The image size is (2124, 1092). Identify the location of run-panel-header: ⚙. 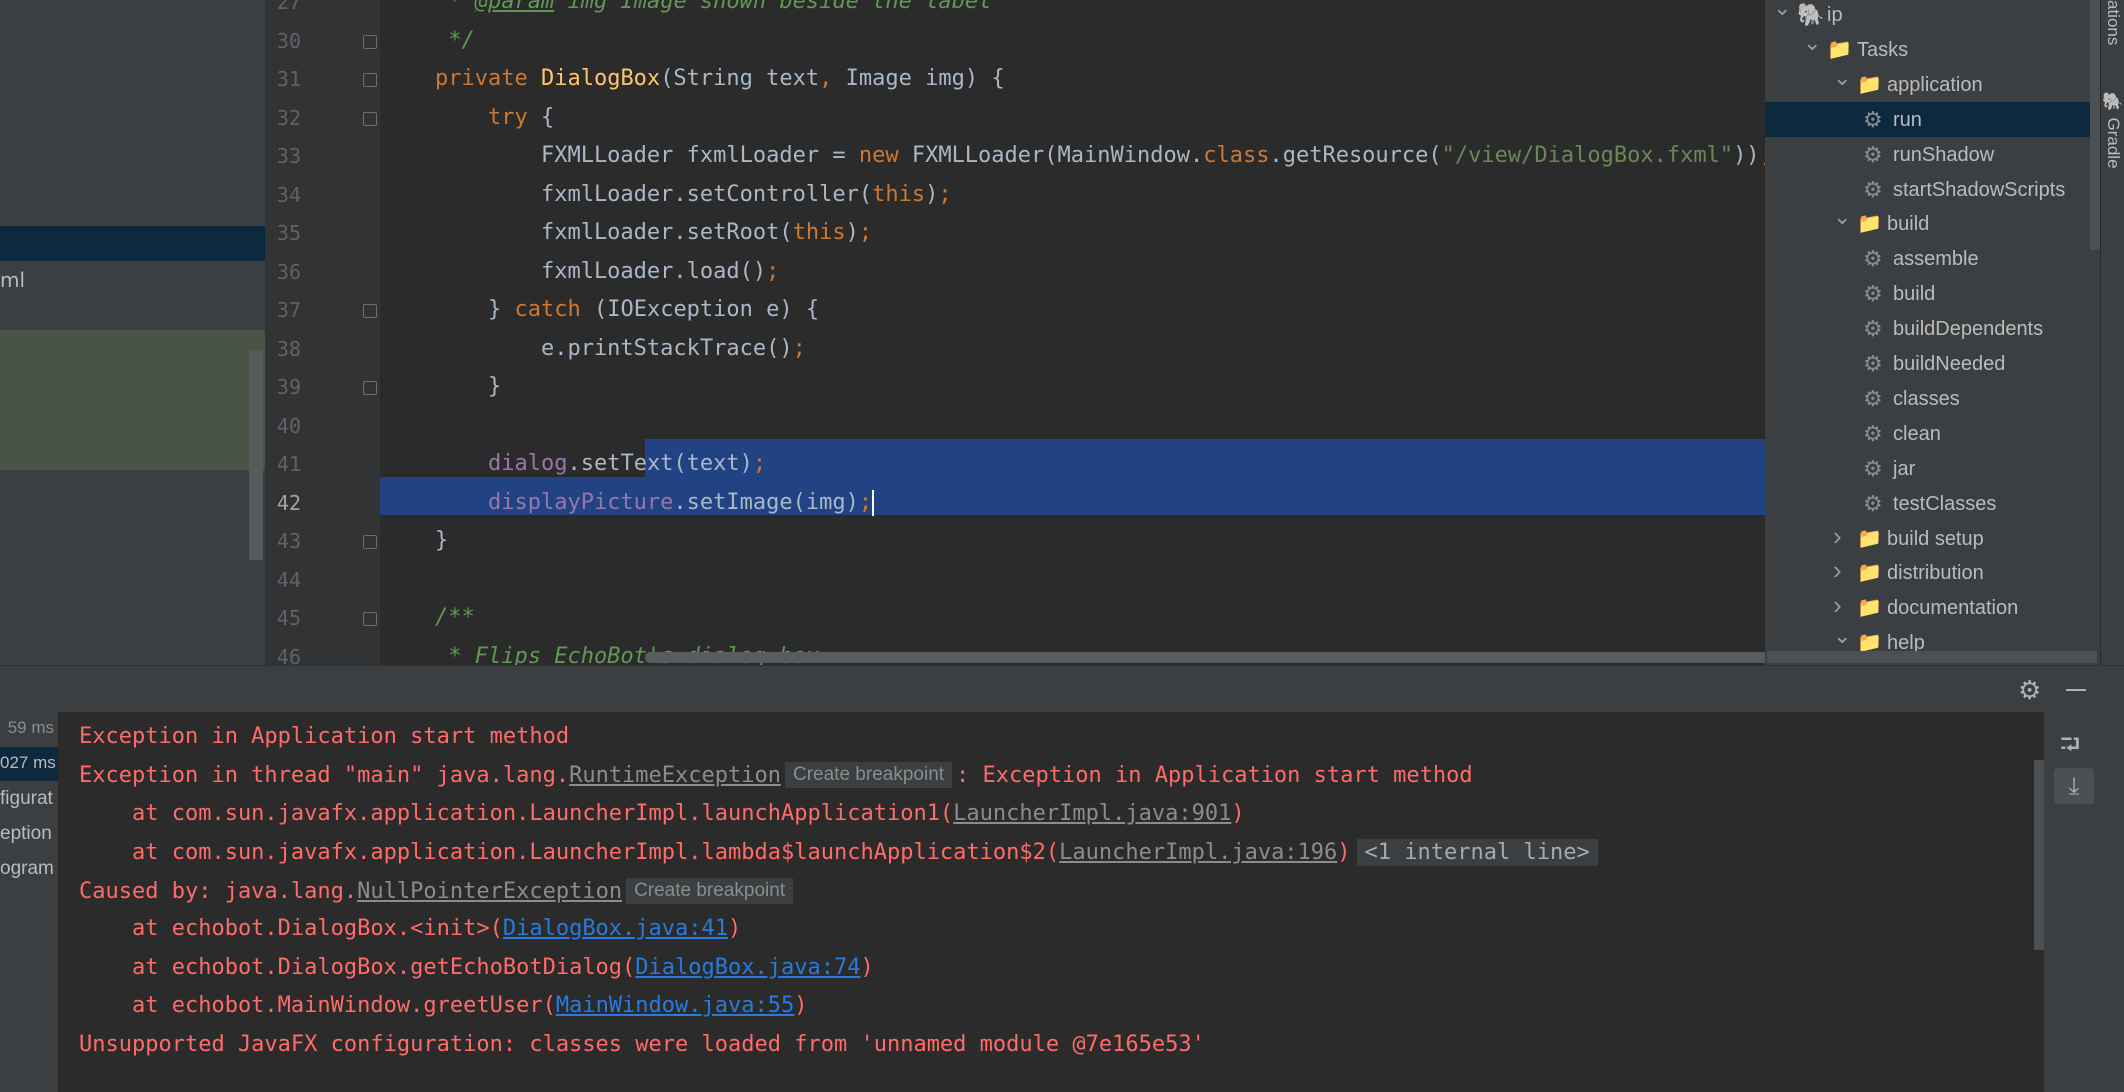
(1062, 688).